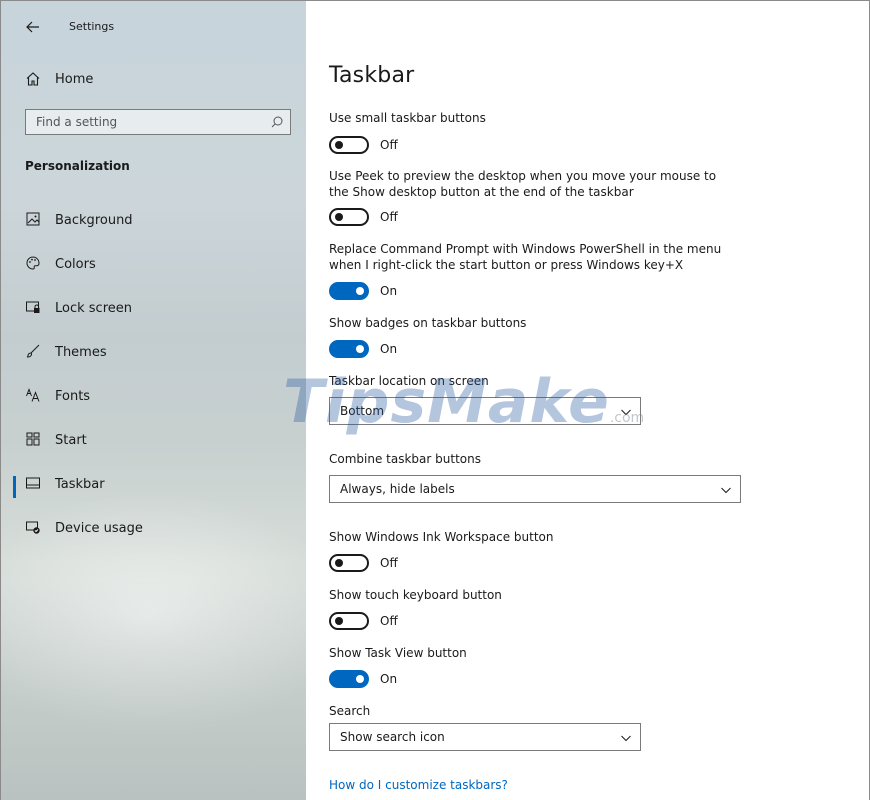 This screenshot has height=800, width=870. Describe the element at coordinates (75, 264) in the screenshot. I see `sidebar-item-label: Colors` at that location.